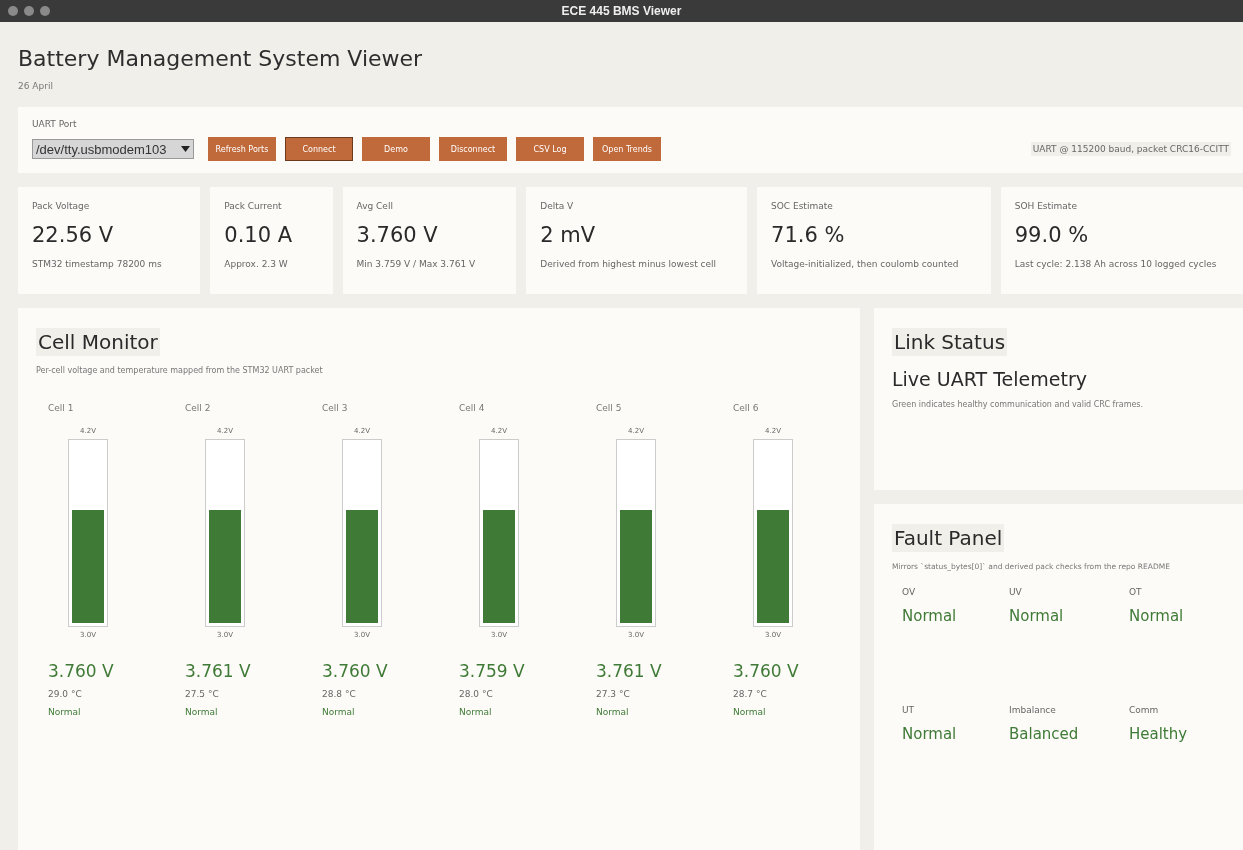  What do you see at coordinates (221, 58) in the screenshot?
I see `page-title: Battery Management System Viewer` at bounding box center [221, 58].